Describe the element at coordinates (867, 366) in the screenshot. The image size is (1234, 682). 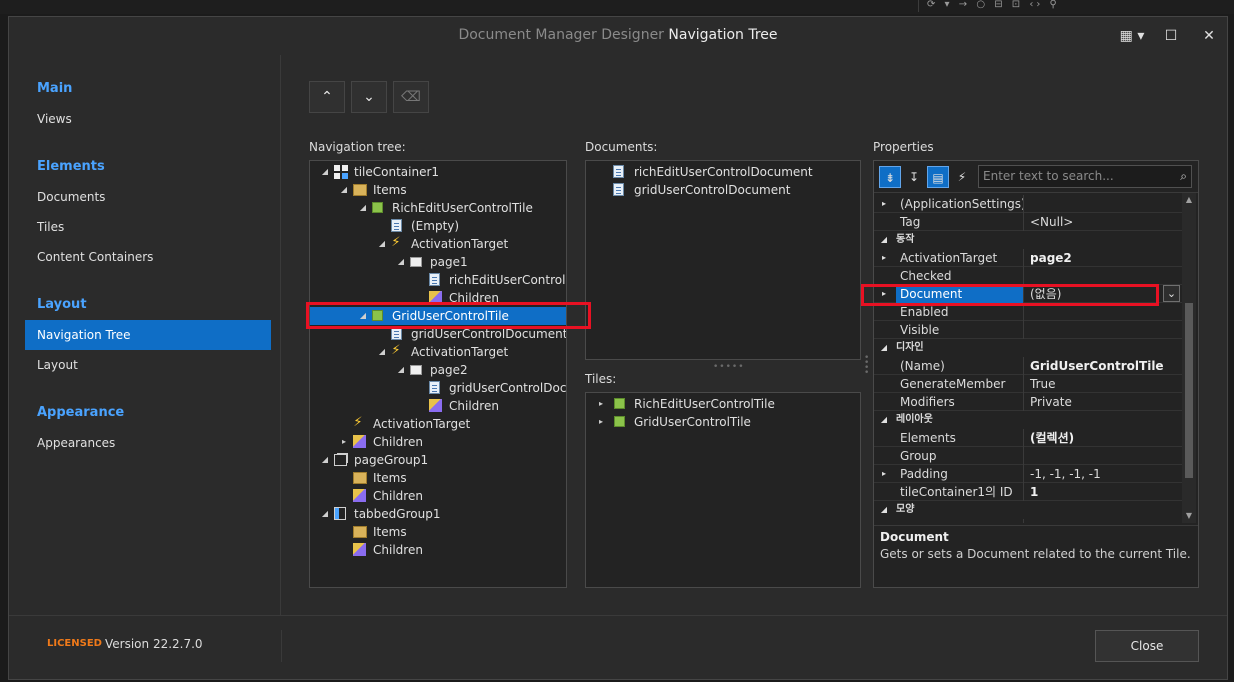
I see `splitter-grip-vertical: • • • •` at that location.